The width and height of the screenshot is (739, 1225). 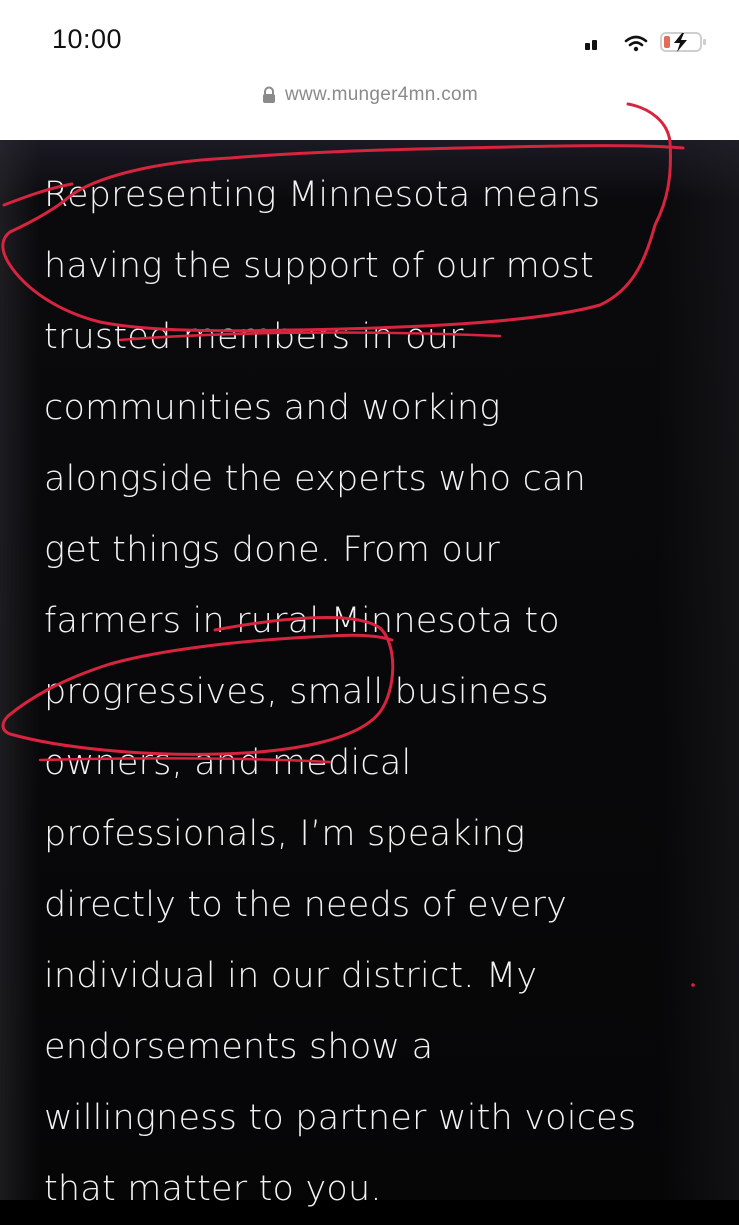 What do you see at coordinates (636, 43) in the screenshot?
I see `wifi-icon` at bounding box center [636, 43].